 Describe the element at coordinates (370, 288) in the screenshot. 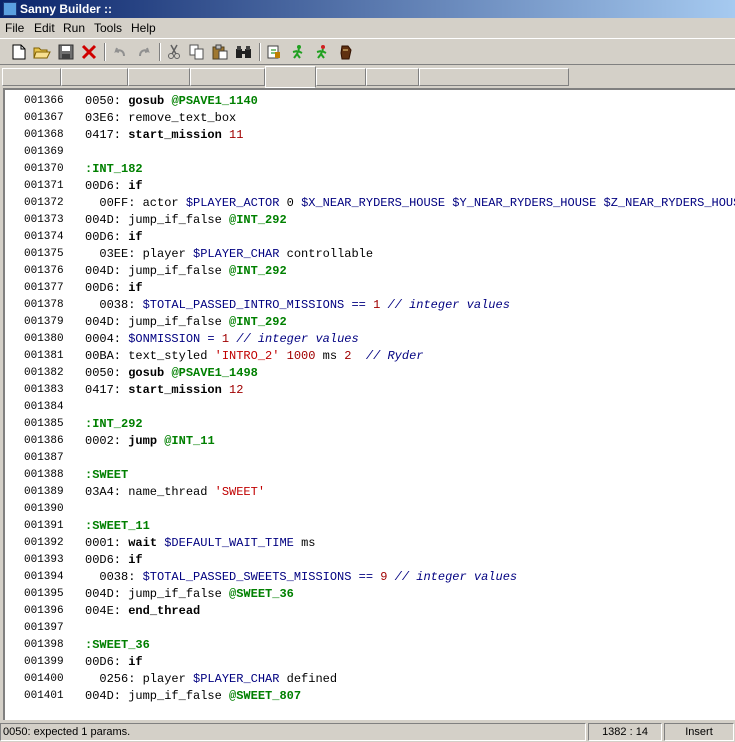

I see `code-line: 001377 00D6: if` at that location.